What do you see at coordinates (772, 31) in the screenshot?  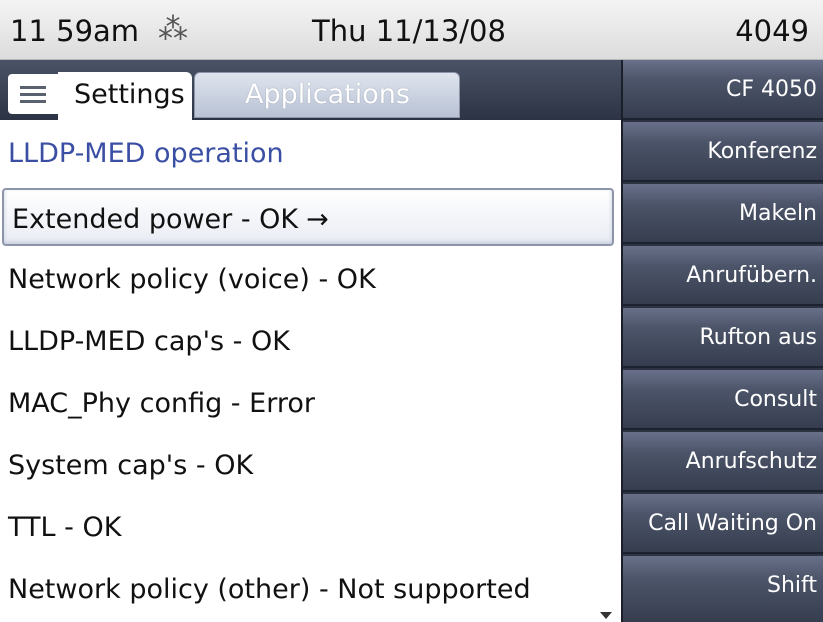 I see `extension-number: 4049` at bounding box center [772, 31].